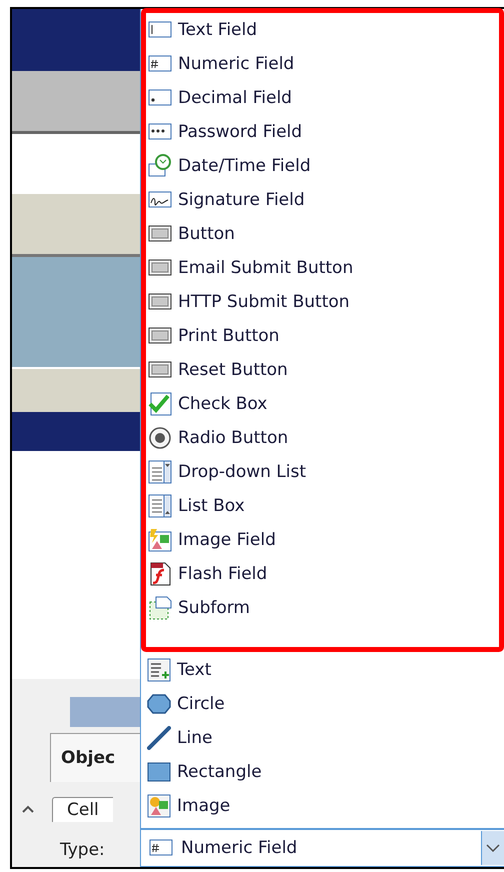 Image resolution: width=504 pixels, height=872 pixels. Describe the element at coordinates (322, 64) in the screenshot. I see `menu-item: Numeric Field` at that location.